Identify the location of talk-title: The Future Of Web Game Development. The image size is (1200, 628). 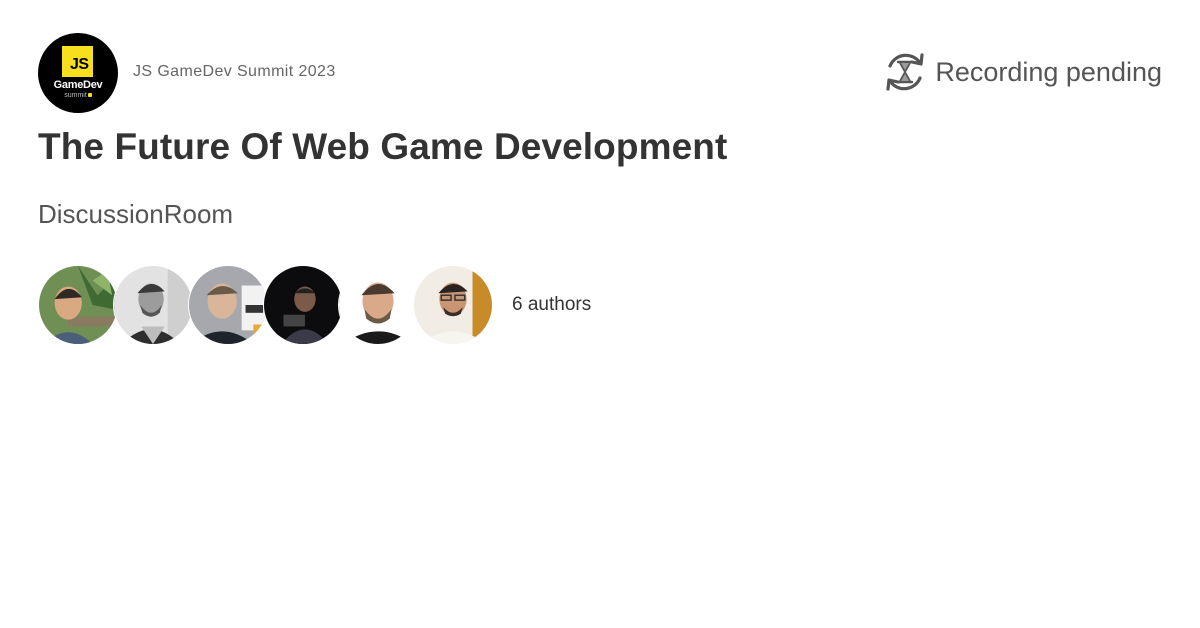
(383, 146).